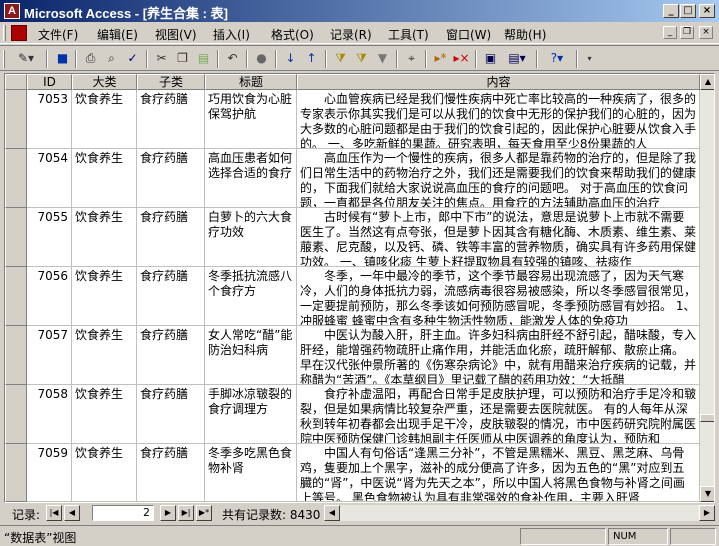 The image size is (719, 546). I want to click on cell-title: 冬季抵抗流感八个食疗方, so click(251, 296).